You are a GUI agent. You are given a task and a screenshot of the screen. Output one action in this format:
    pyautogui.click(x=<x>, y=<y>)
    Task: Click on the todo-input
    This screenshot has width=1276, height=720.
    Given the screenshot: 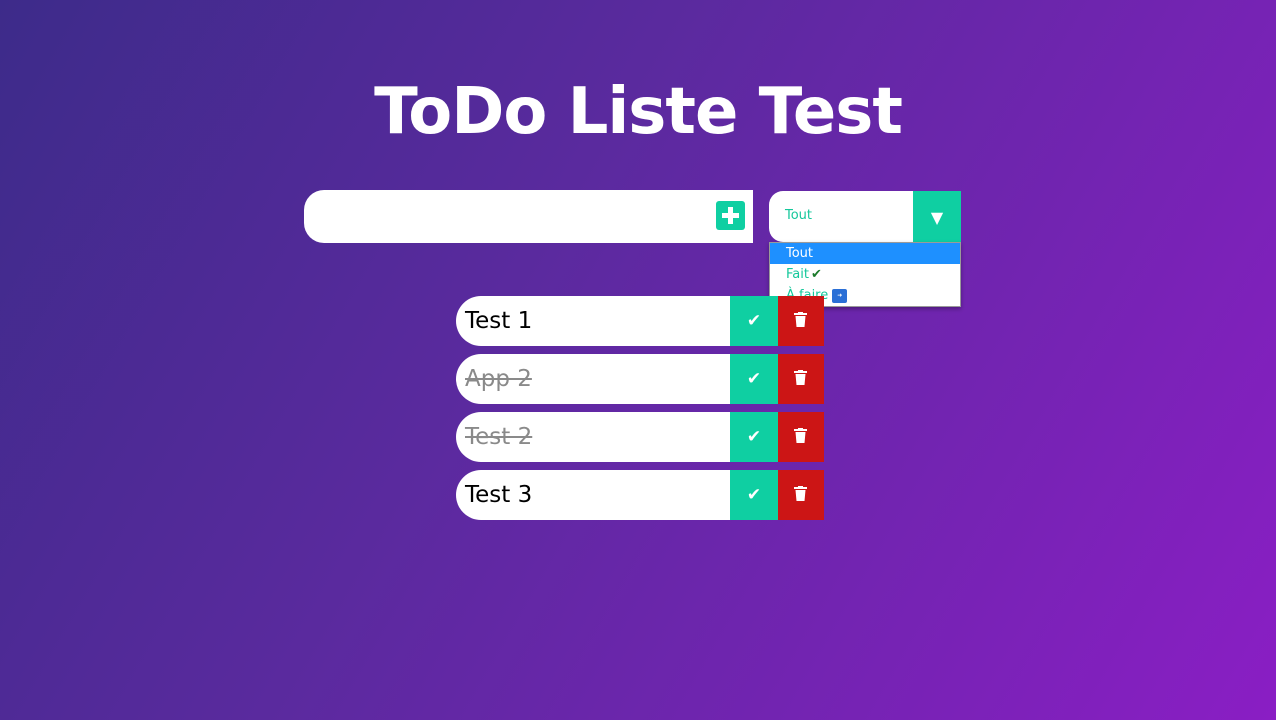 What is the action you would take?
    pyautogui.click(x=514, y=217)
    